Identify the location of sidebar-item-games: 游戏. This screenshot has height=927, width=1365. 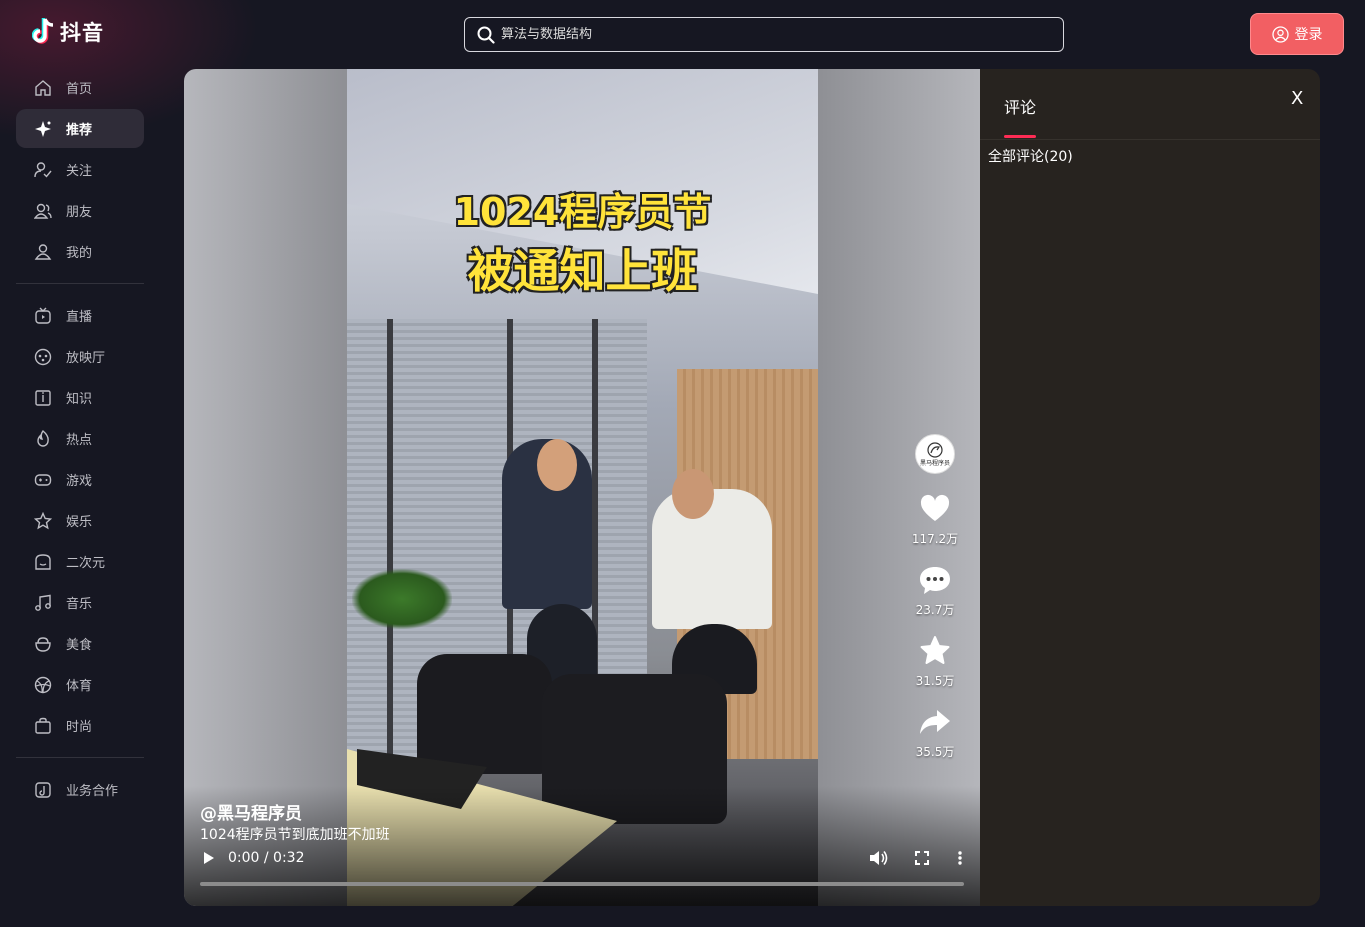
(80, 479).